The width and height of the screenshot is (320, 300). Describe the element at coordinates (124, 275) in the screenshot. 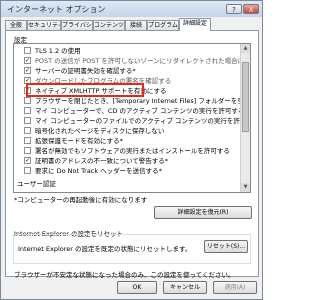

I see `reset-warning: ブラウザーが不安定な状態になった場合のみ、この設定を使ってください。` at that location.